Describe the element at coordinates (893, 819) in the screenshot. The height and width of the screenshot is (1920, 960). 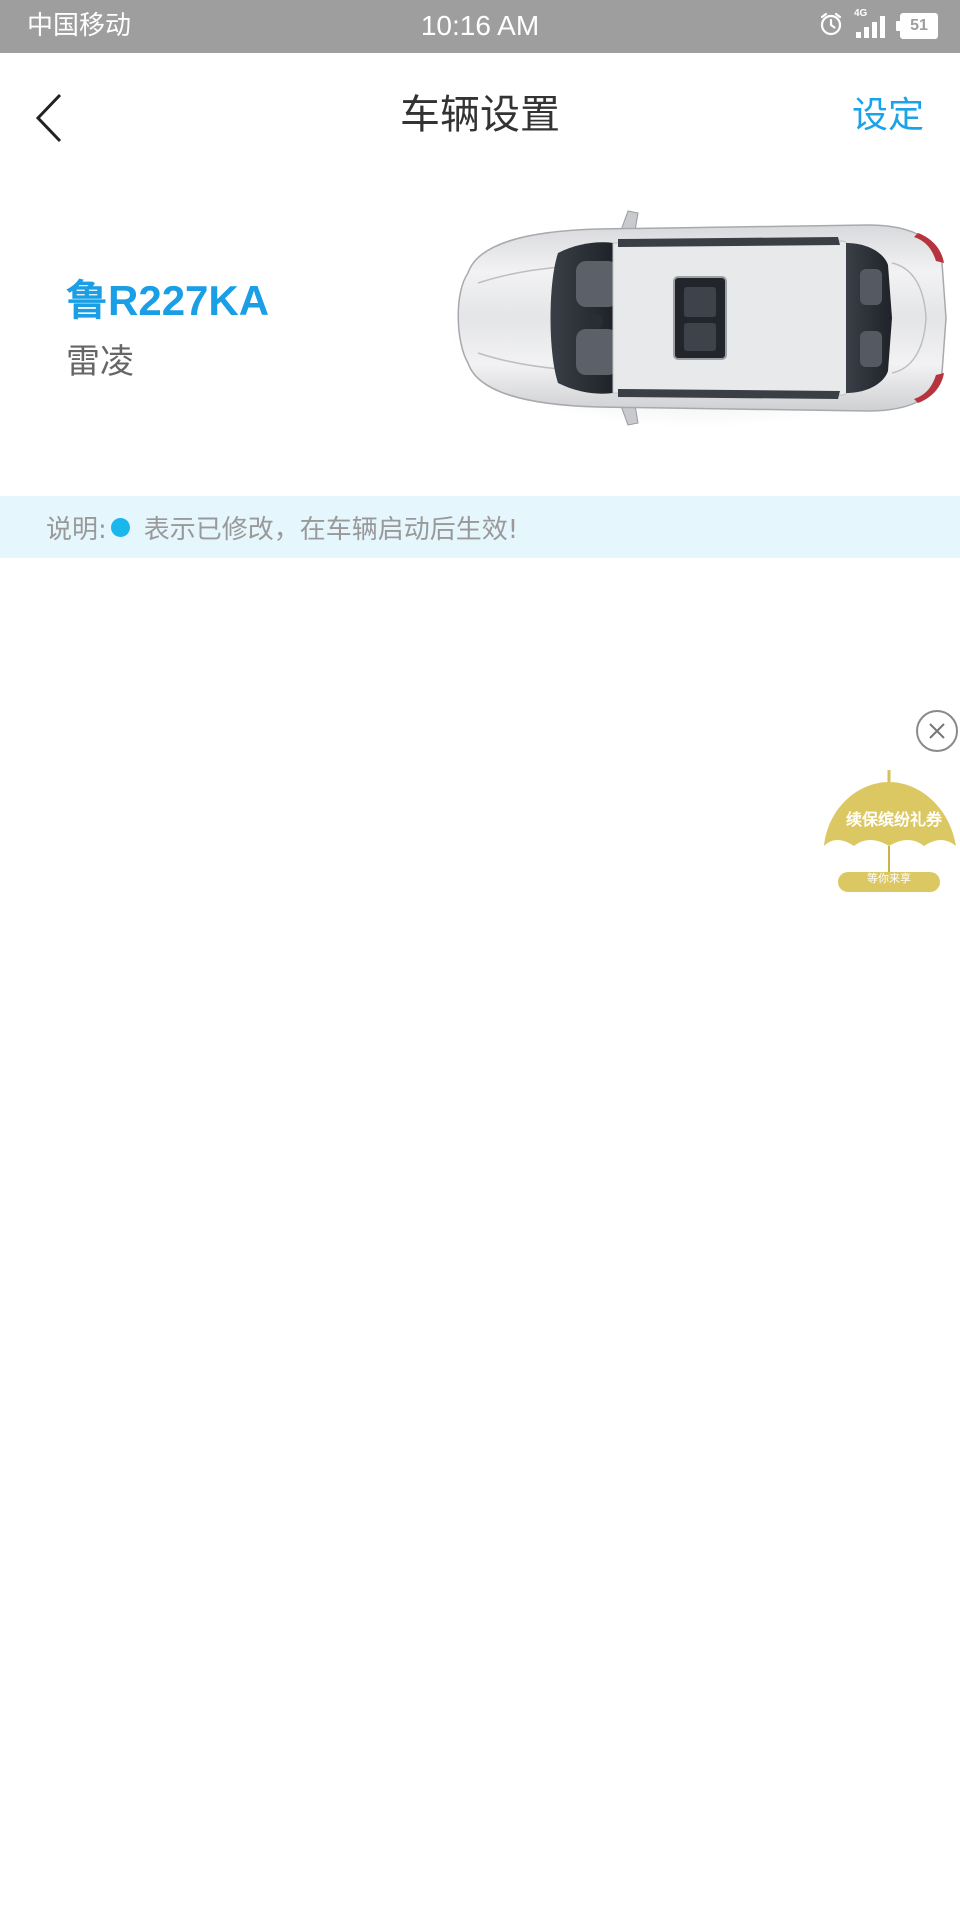
I see `promo-title: 续保缤纷礼券` at that location.